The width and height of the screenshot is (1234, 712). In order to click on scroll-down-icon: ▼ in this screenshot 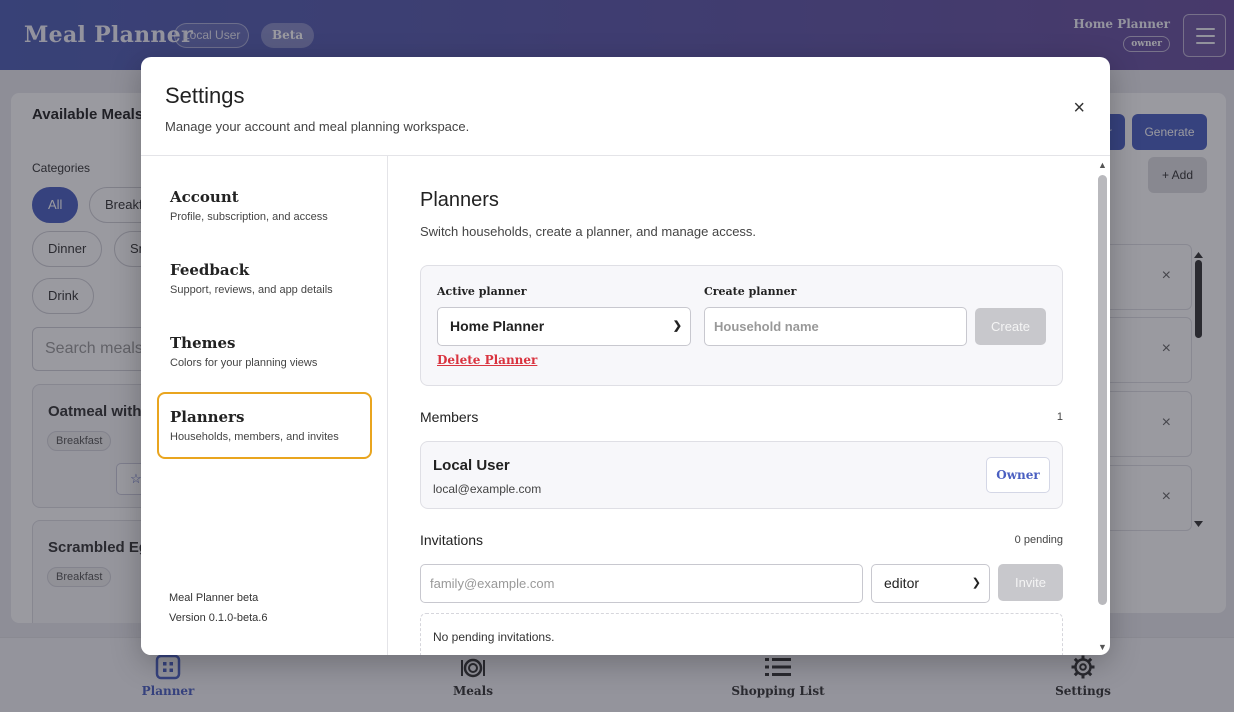, I will do `click(1102, 647)`.